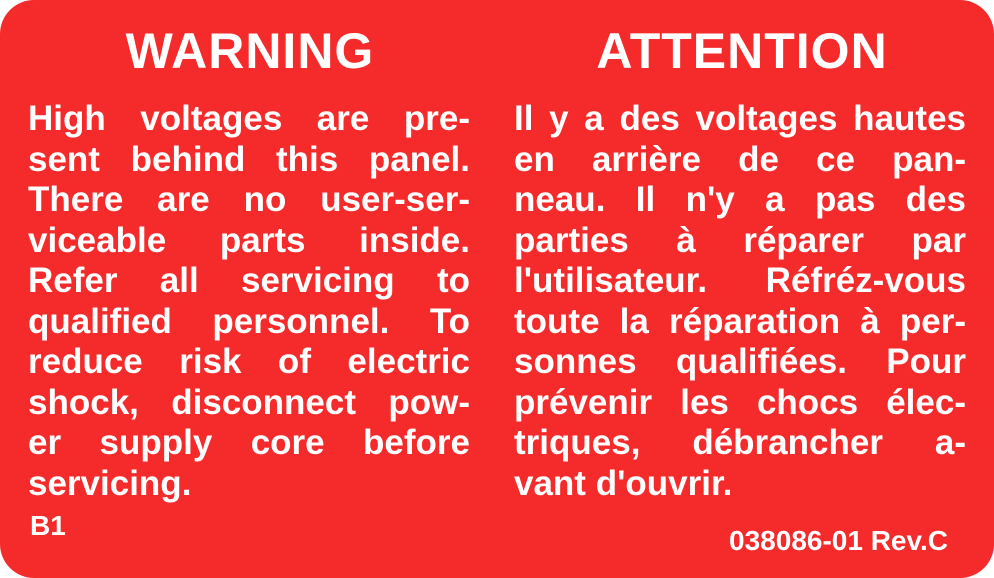 This screenshot has height=578, width=994. I want to click on attention-line: prévenir les chocs élec-, so click(740, 402).